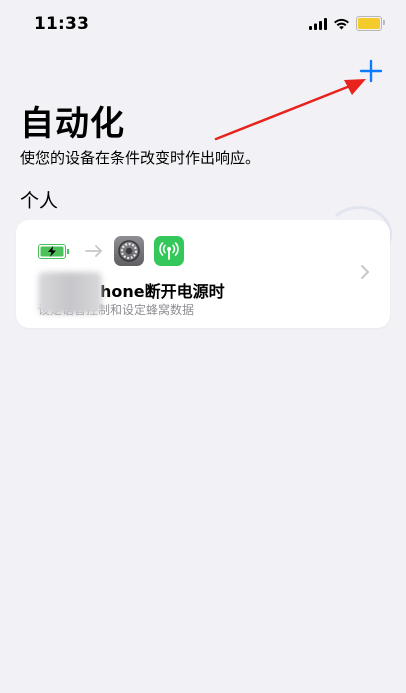 Image resolution: width=406 pixels, height=693 pixels. What do you see at coordinates (365, 272) in the screenshot?
I see `chevron-right-icon` at bounding box center [365, 272].